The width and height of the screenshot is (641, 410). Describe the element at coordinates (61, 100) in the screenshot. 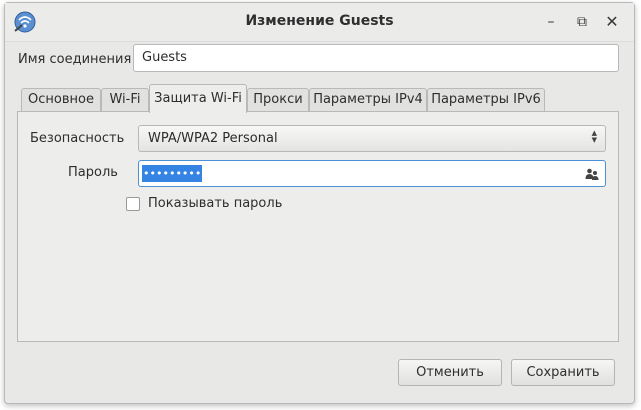

I see `tab-general: Основное` at that location.